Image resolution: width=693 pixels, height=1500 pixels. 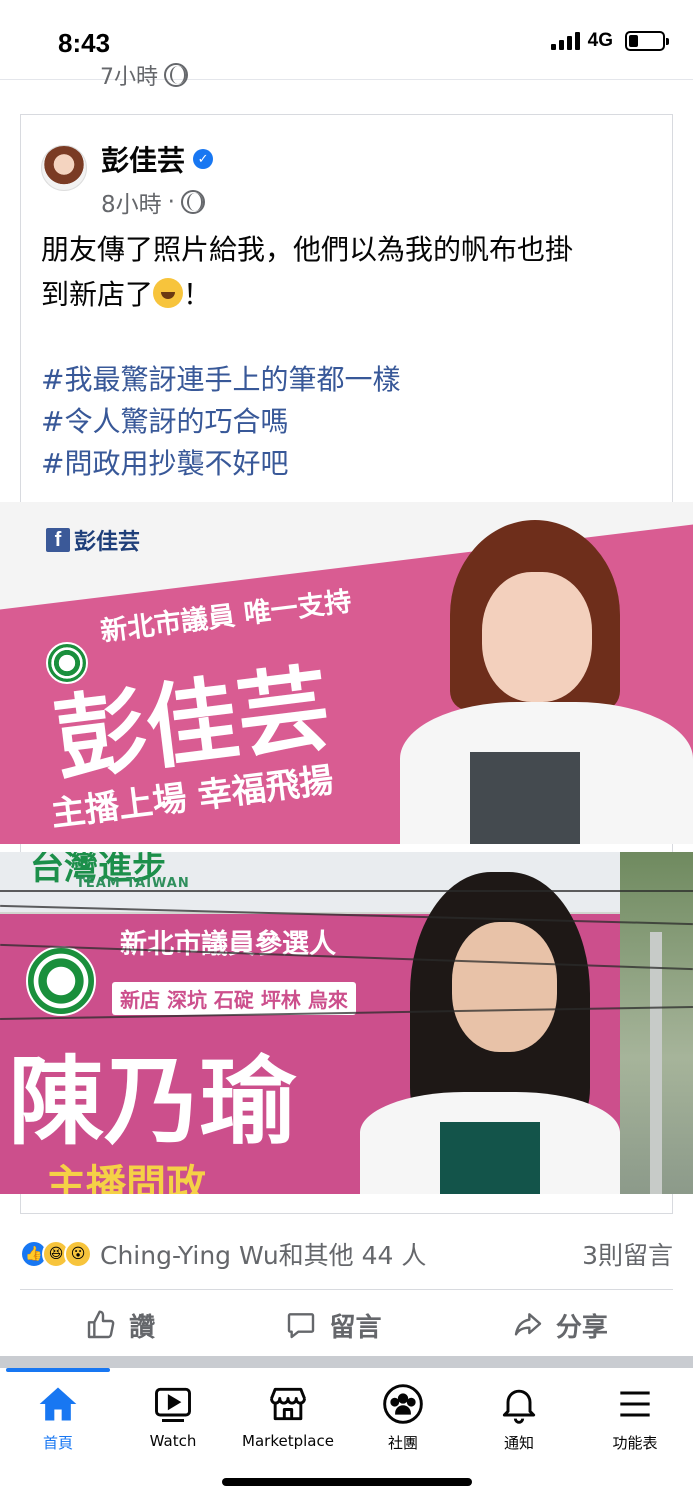 I want to click on post-text-line-1: 朋友傳了照片給我，他們以為我的帆布也掛, so click(x=307, y=249).